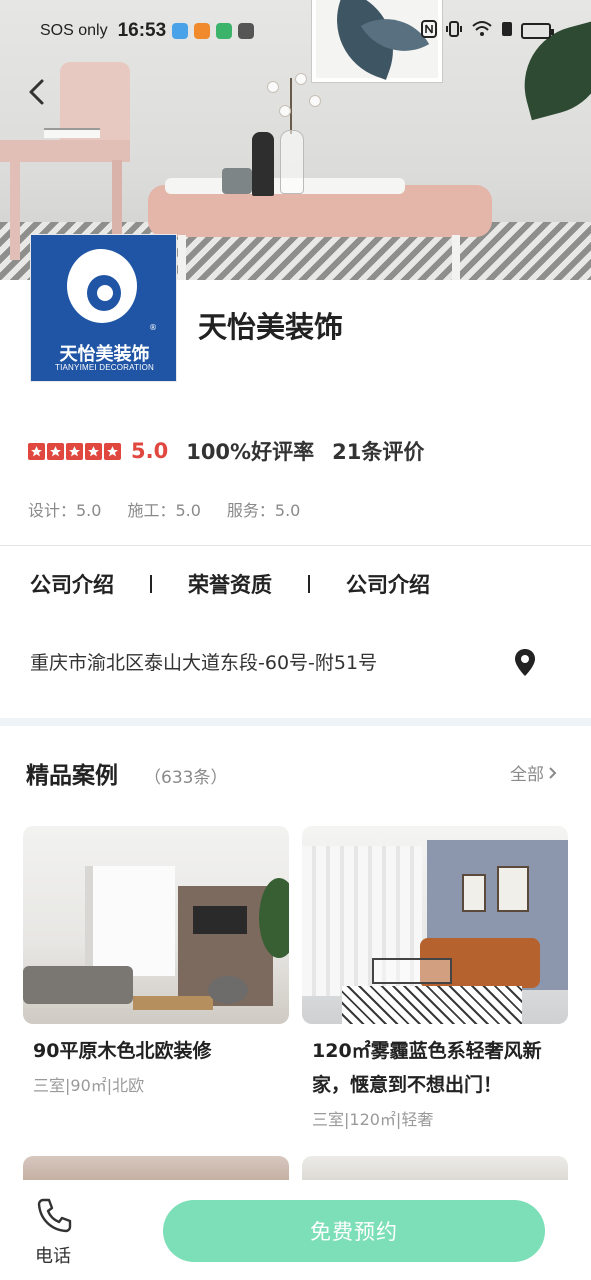 Image resolution: width=591 pixels, height=1280 pixels. I want to click on tab-honors: 荣誉资质, so click(230, 584).